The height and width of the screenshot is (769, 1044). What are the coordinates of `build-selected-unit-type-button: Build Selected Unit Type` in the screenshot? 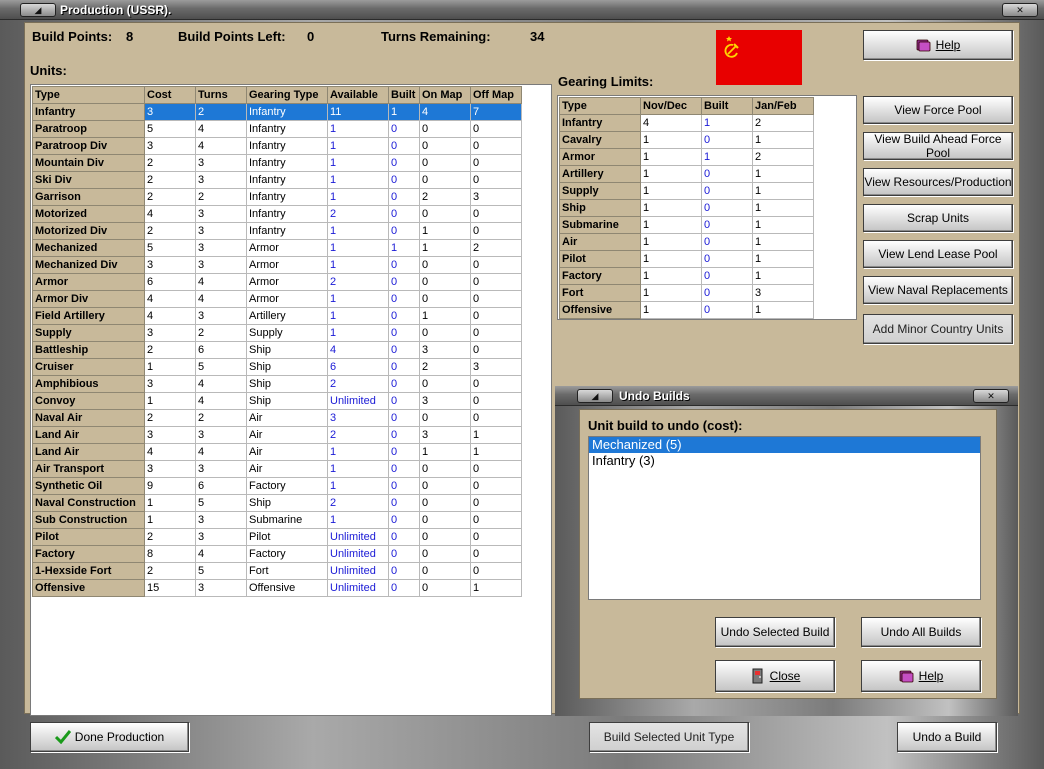 It's located at (669, 737).